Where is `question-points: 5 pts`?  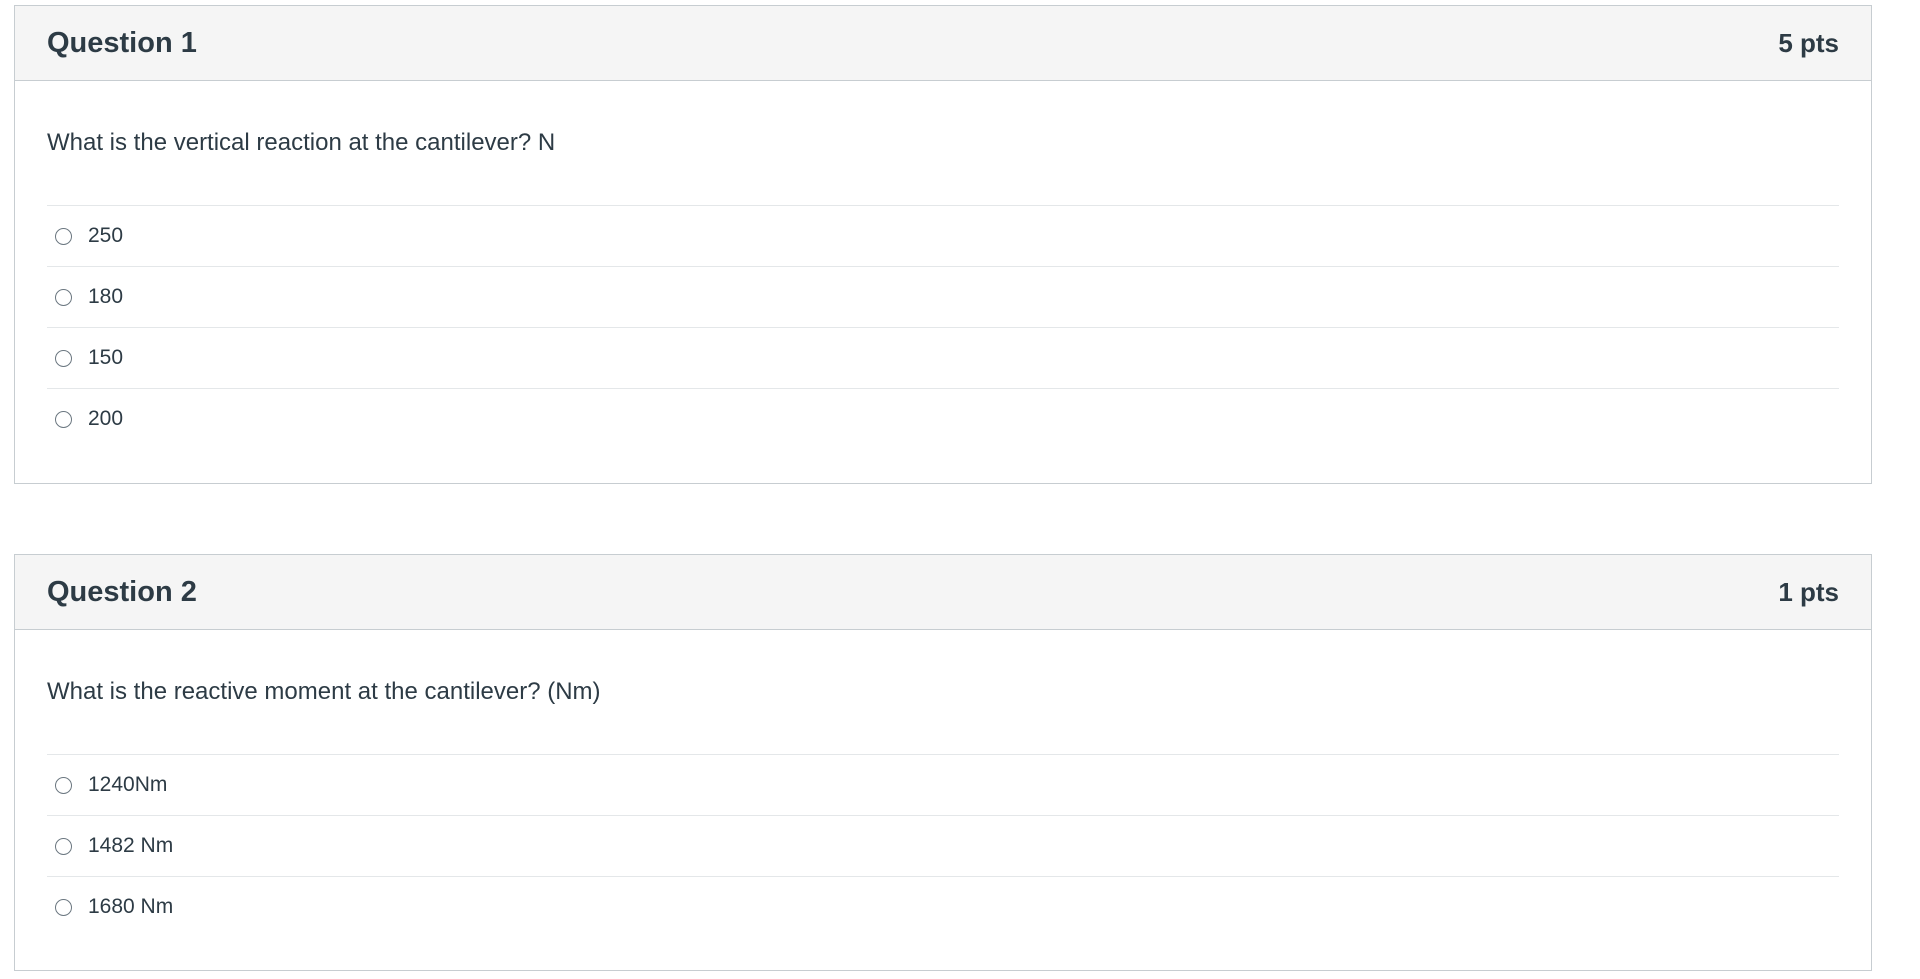
question-points: 5 pts is located at coordinates (1808, 42).